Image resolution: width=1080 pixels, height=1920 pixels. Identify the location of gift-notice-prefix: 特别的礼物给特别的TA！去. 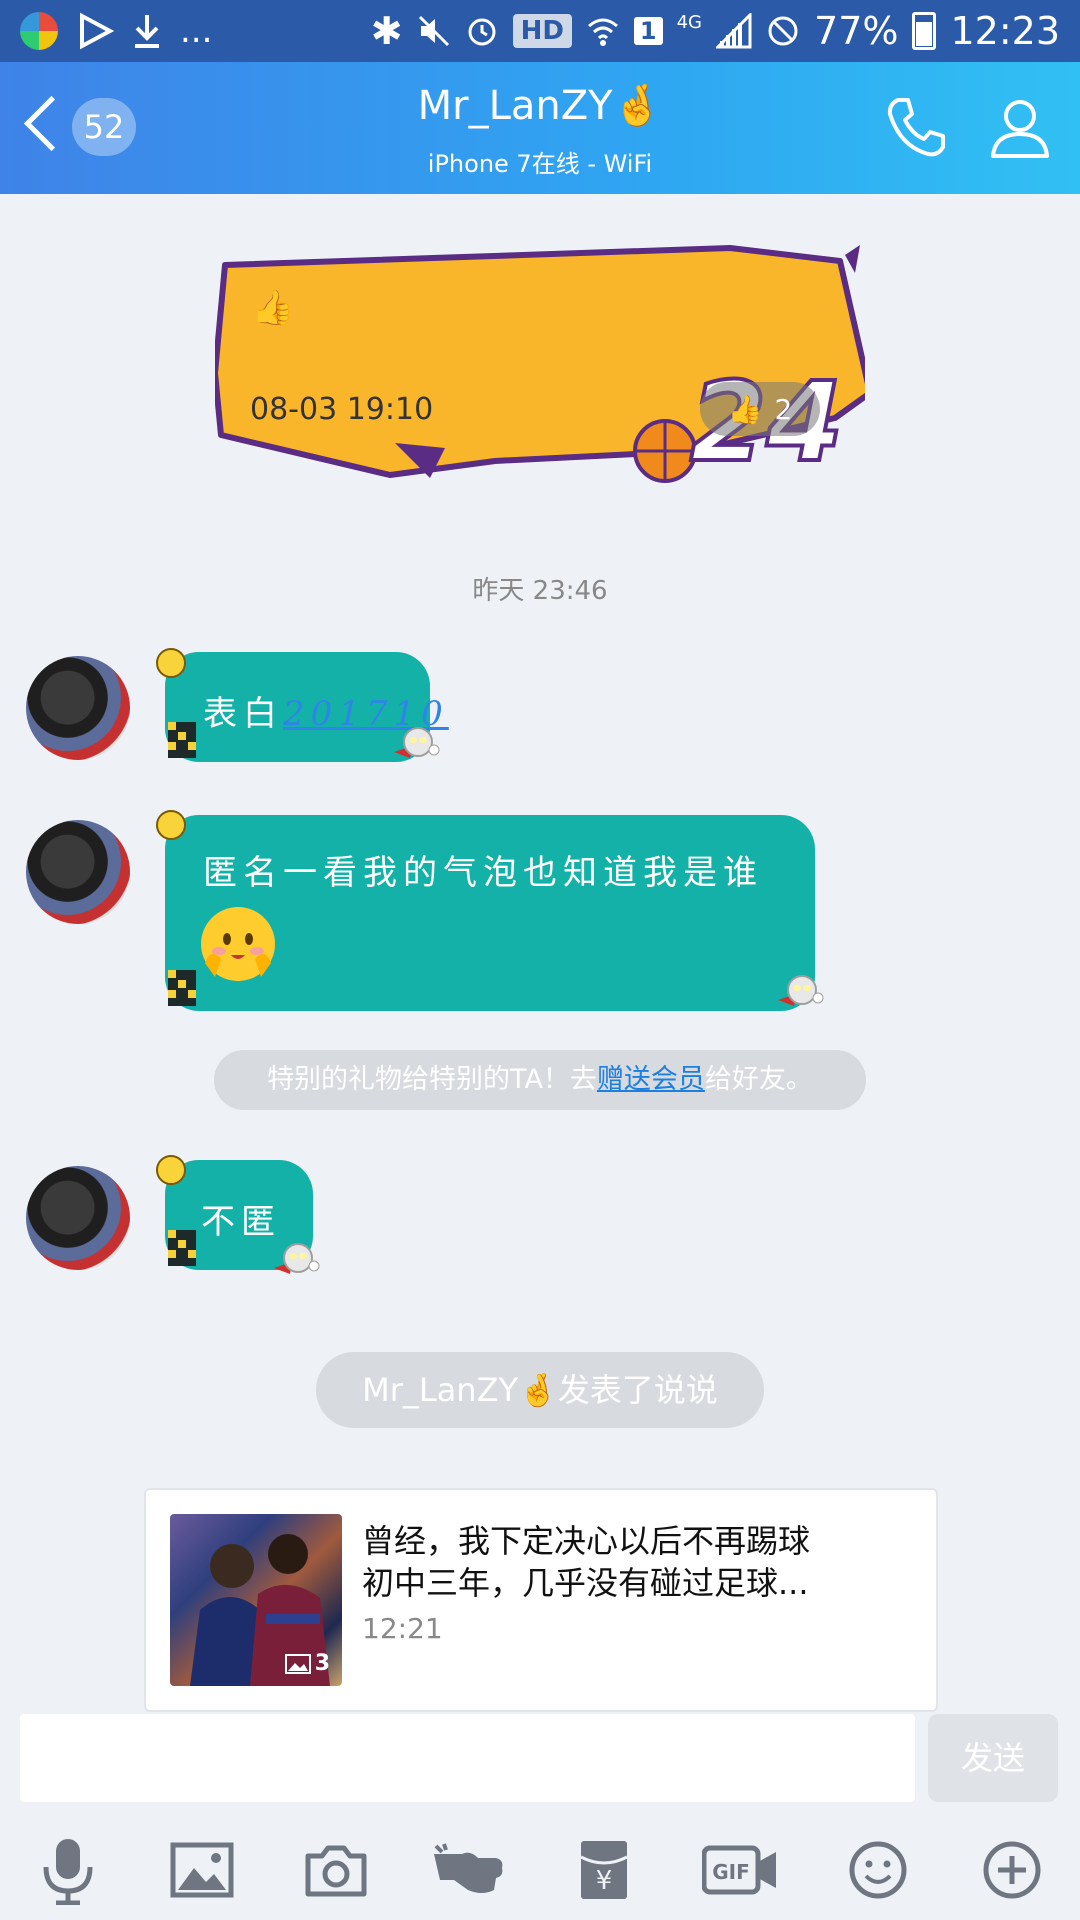
(432, 1079).